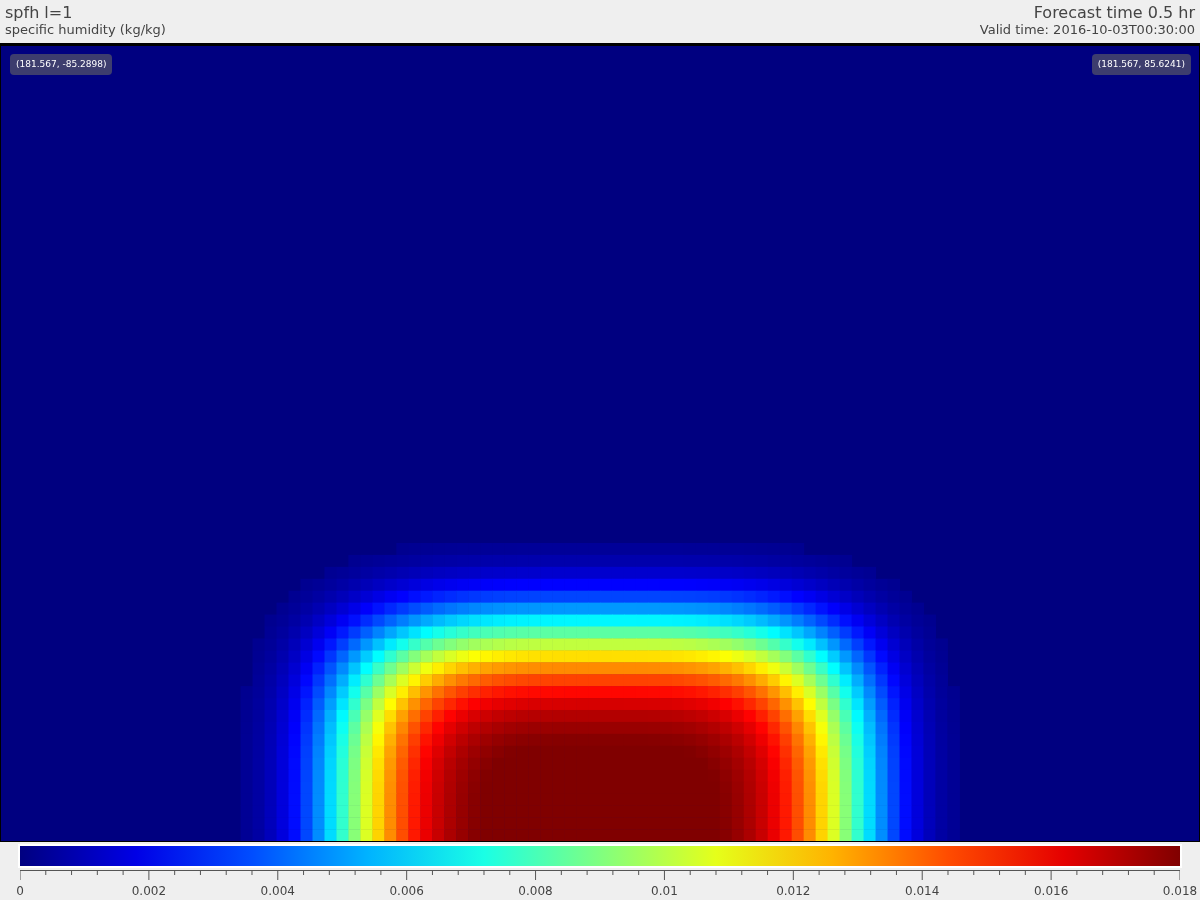 This screenshot has width=1200, height=900. I want to click on colorbar-tick-label: 0.002, so click(149, 891).